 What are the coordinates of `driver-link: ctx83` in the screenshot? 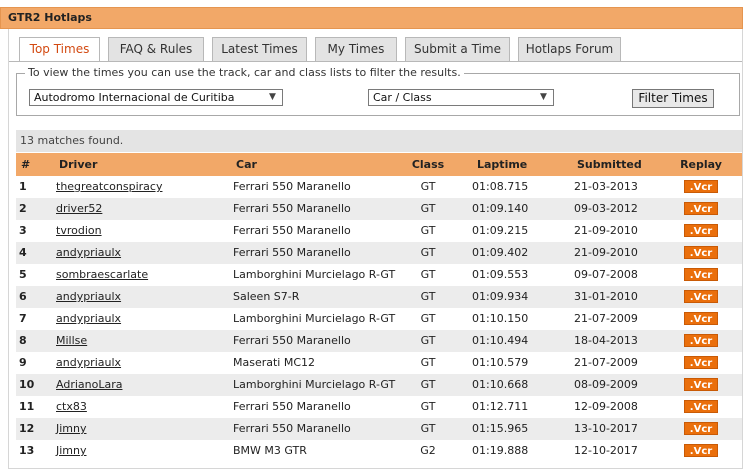 It's located at (71, 407).